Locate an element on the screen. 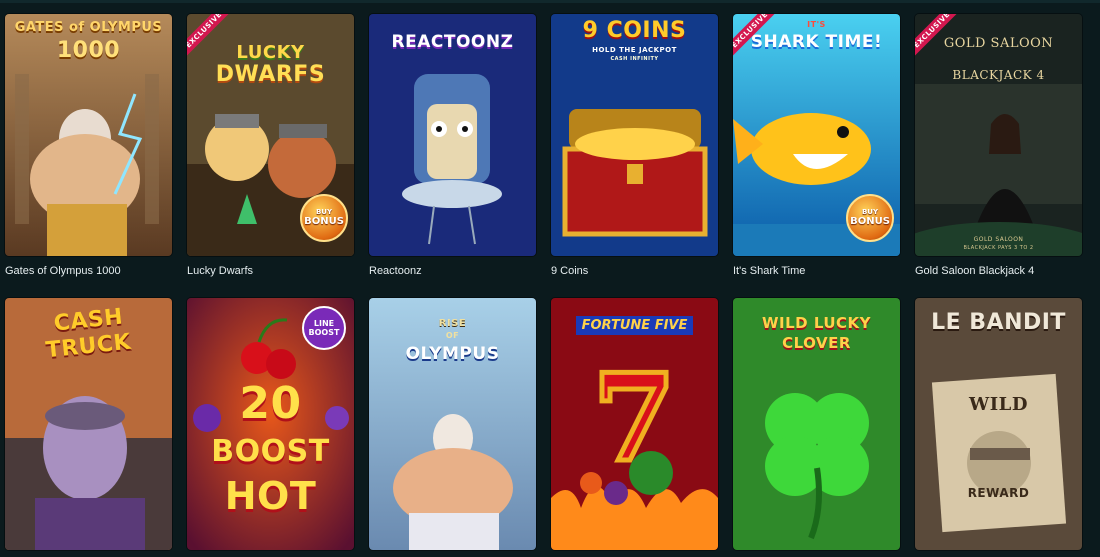 The width and height of the screenshot is (1100, 557). game-thumbnail: REACTOONZ is located at coordinates (452, 135).